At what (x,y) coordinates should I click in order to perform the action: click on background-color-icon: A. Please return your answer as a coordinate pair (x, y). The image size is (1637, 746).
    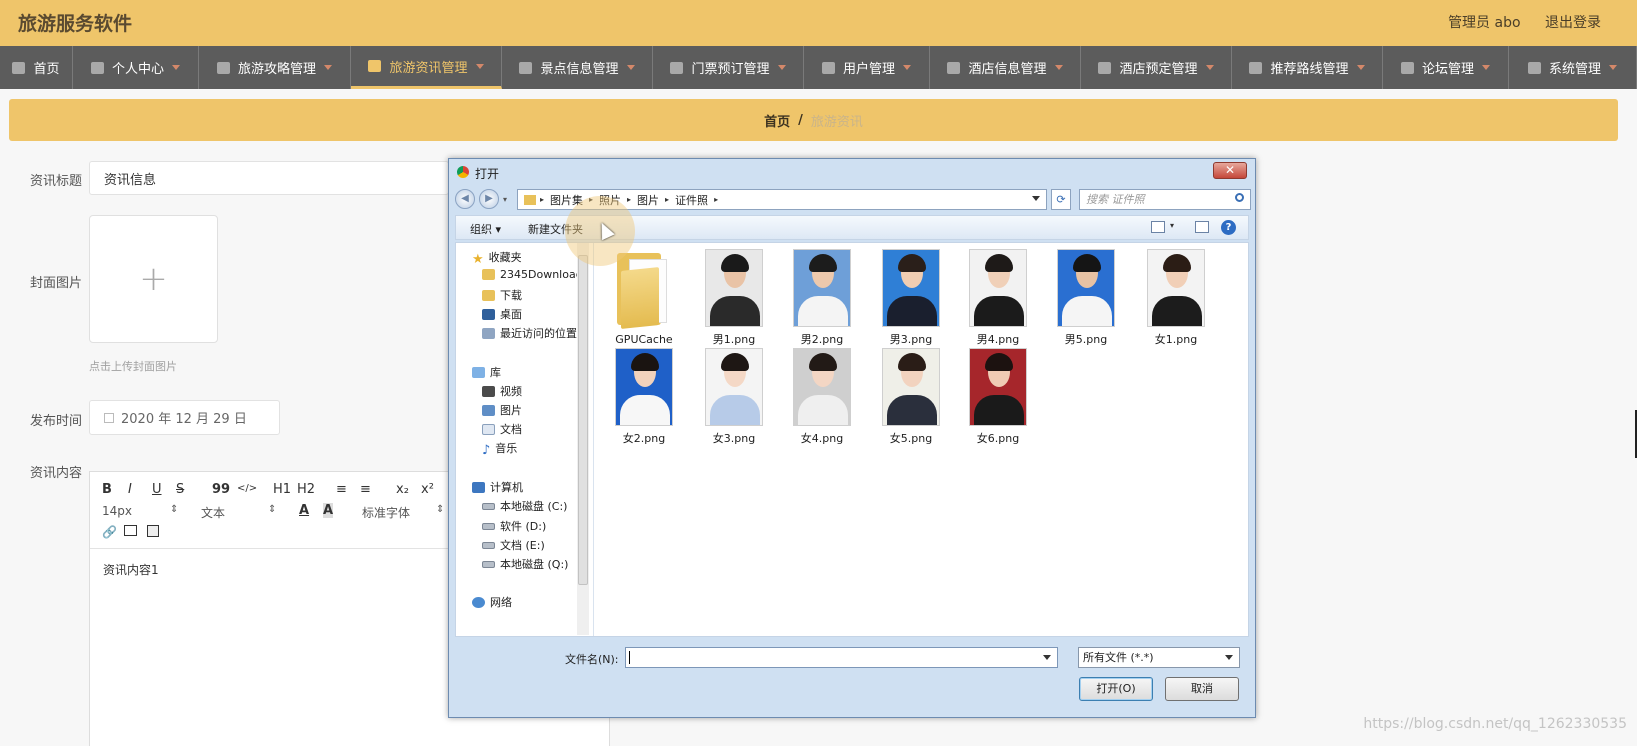
    Looking at the image, I should click on (328, 510).